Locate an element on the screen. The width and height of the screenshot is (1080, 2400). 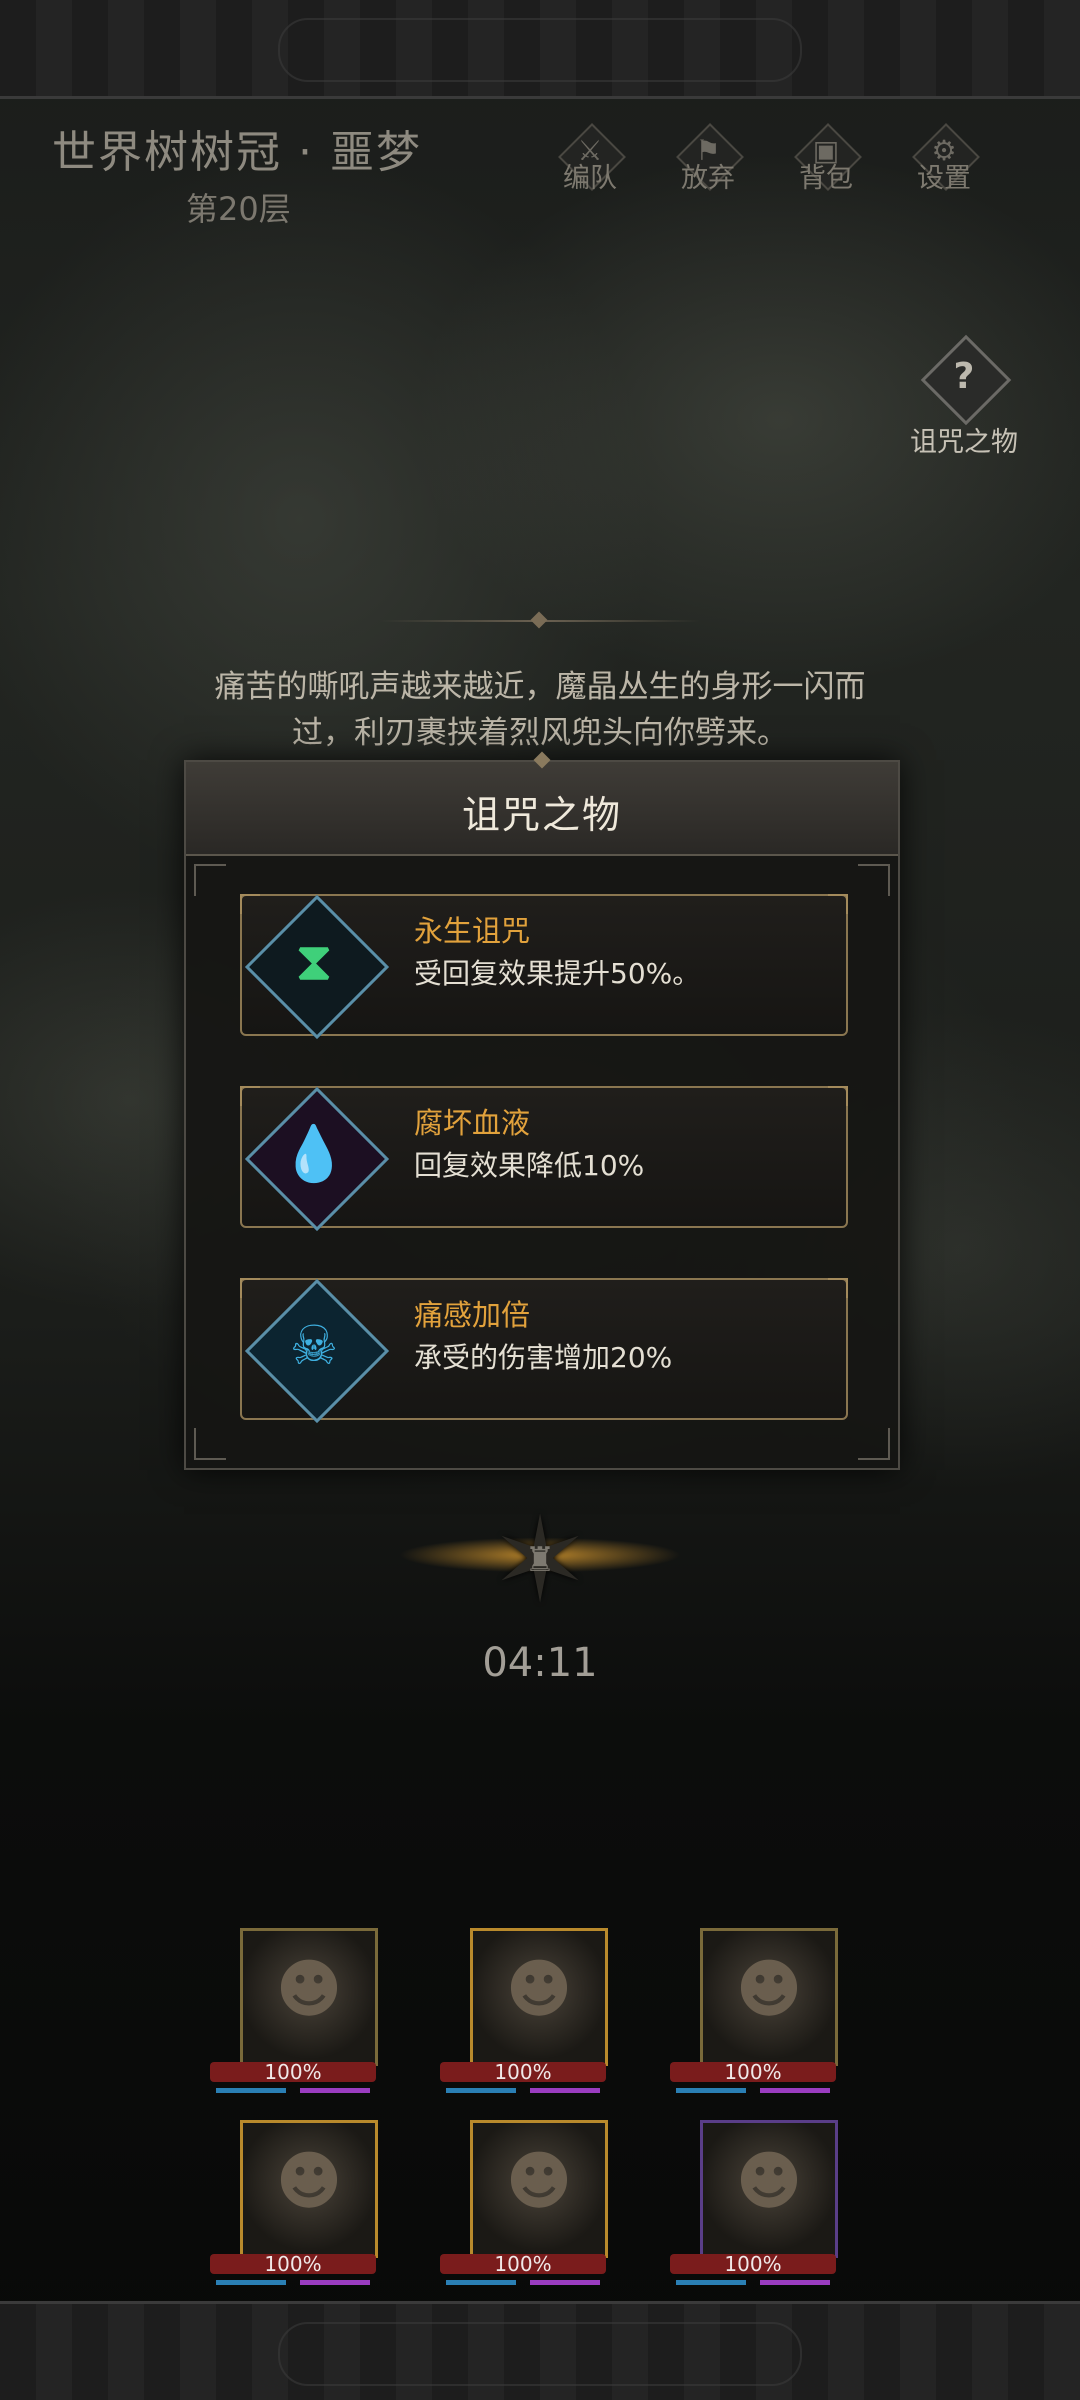
curse-item-double-pain: ☠ 痛感加倍 承受的伤害增加20% is located at coordinates (544, 1351).